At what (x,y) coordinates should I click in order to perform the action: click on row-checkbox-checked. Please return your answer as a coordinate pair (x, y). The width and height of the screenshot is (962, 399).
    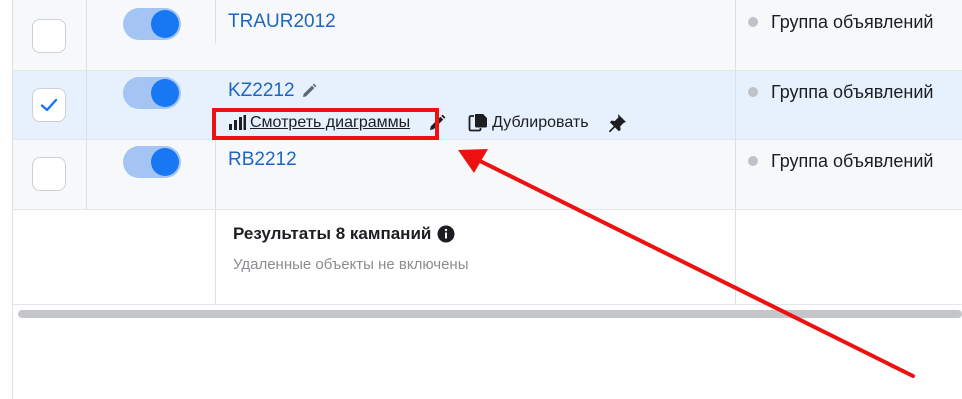
    Looking at the image, I should click on (49, 105).